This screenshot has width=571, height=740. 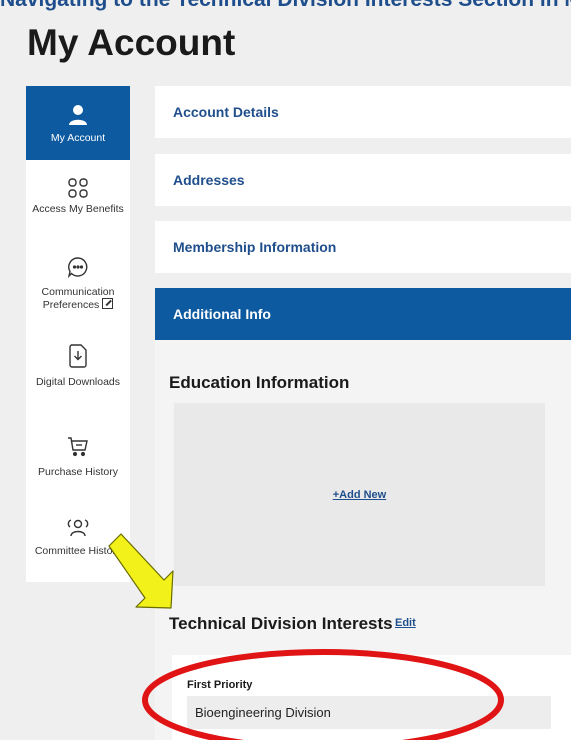 I want to click on sidebar-item-digital-downloads: Digital Downloads, so click(x=78, y=366).